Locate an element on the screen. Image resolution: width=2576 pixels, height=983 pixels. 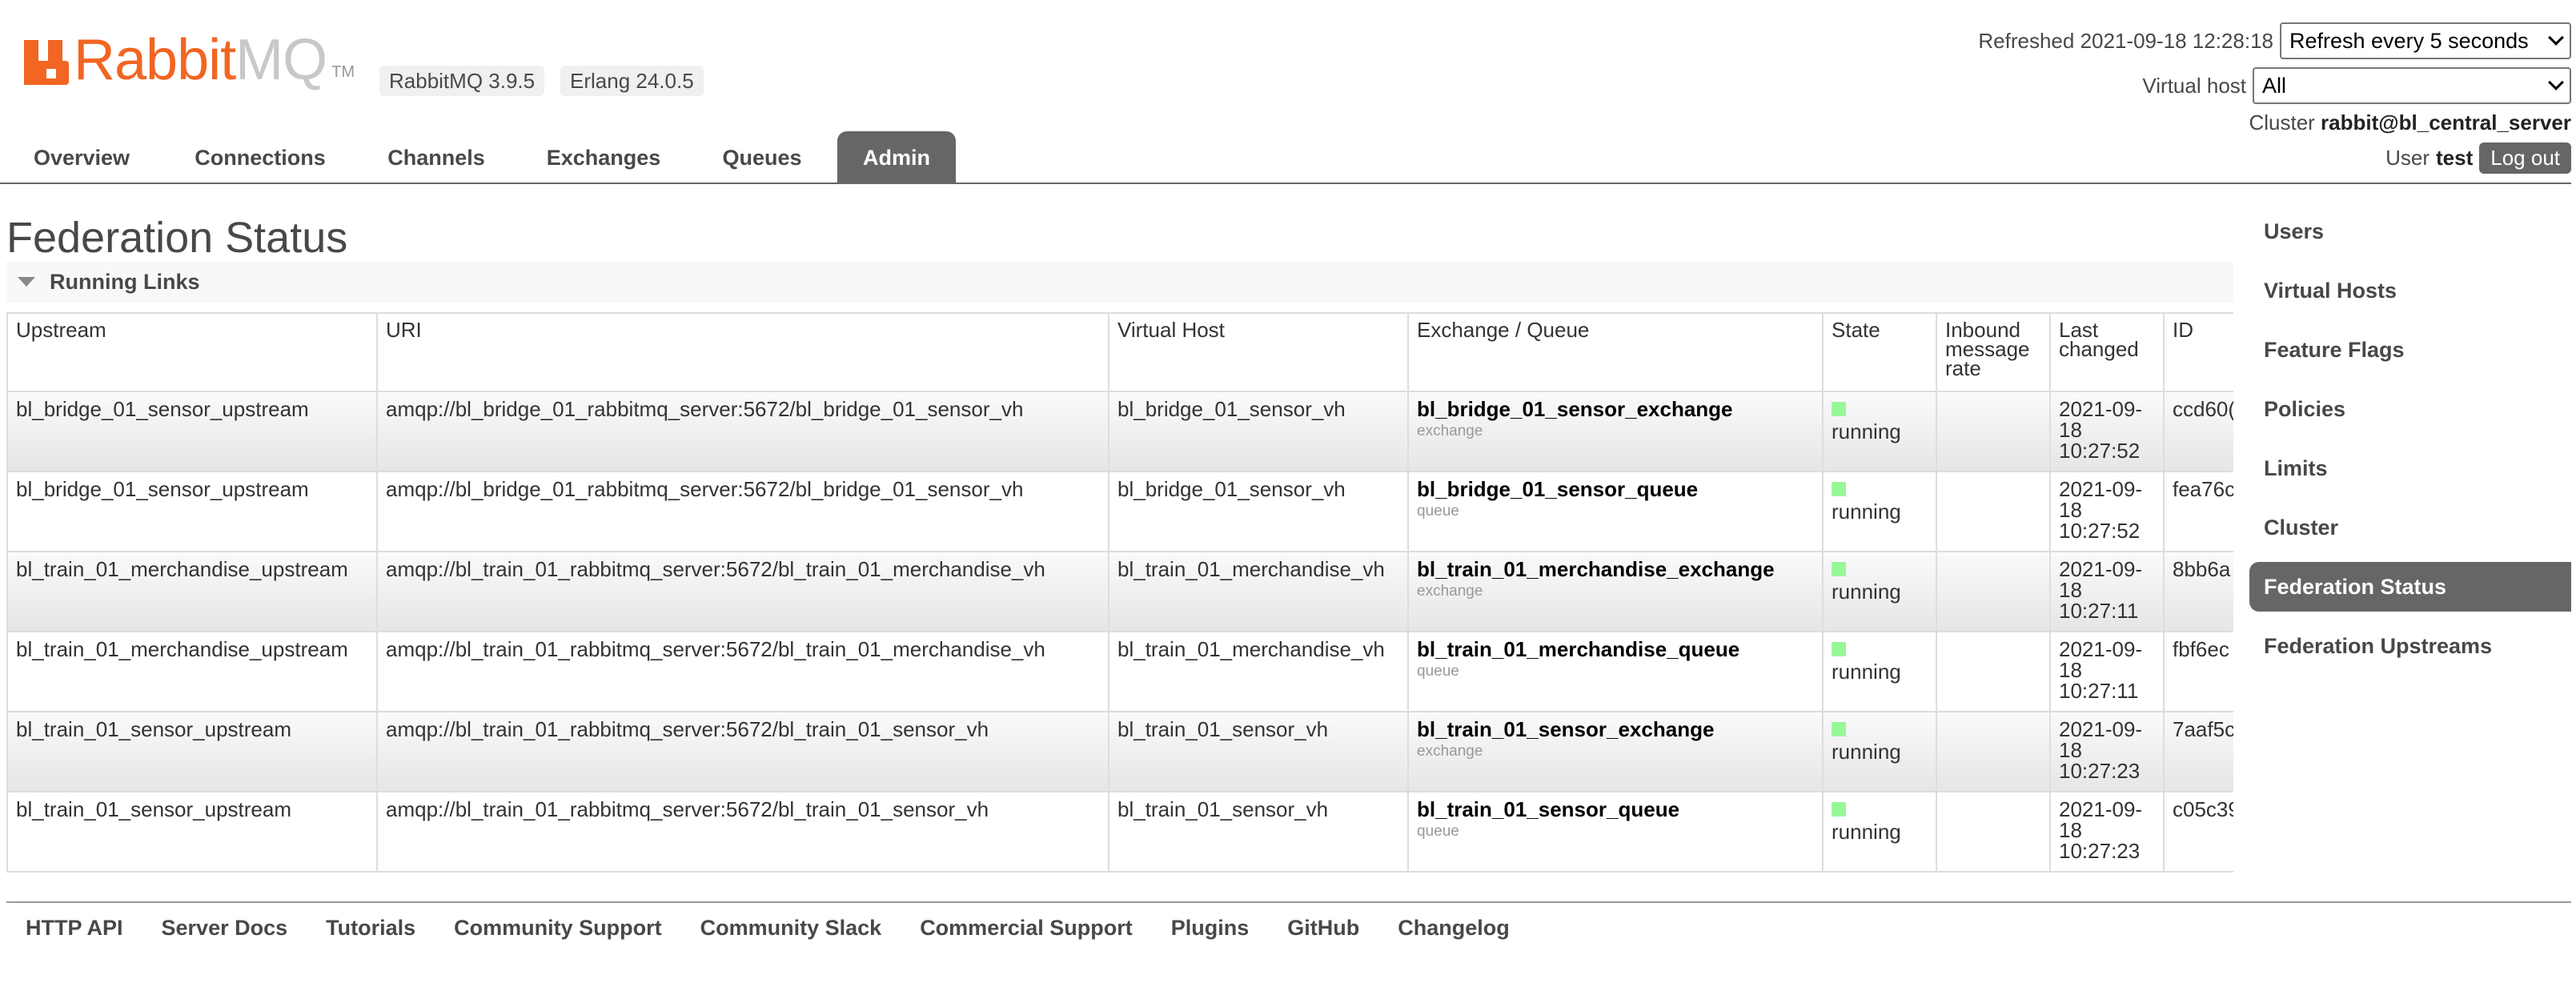
footer-link-community-slack: Community Slack is located at coordinates (791, 929).